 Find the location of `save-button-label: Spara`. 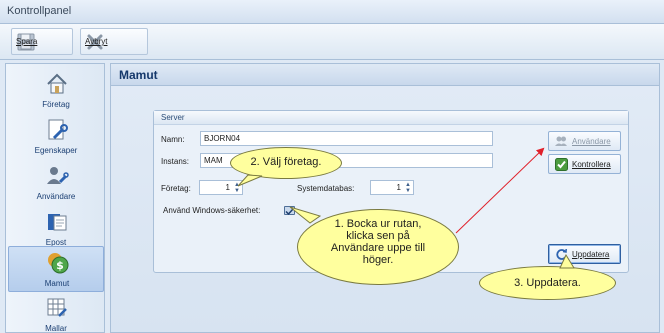

save-button-label: Spara is located at coordinates (27, 41).